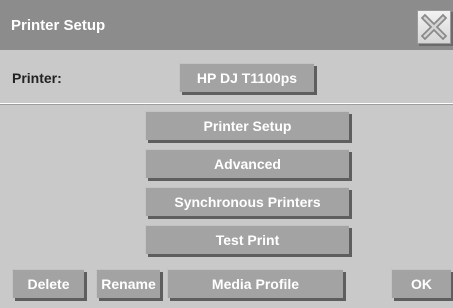  Describe the element at coordinates (128, 283) in the screenshot. I see `rename-button: Rename` at that location.